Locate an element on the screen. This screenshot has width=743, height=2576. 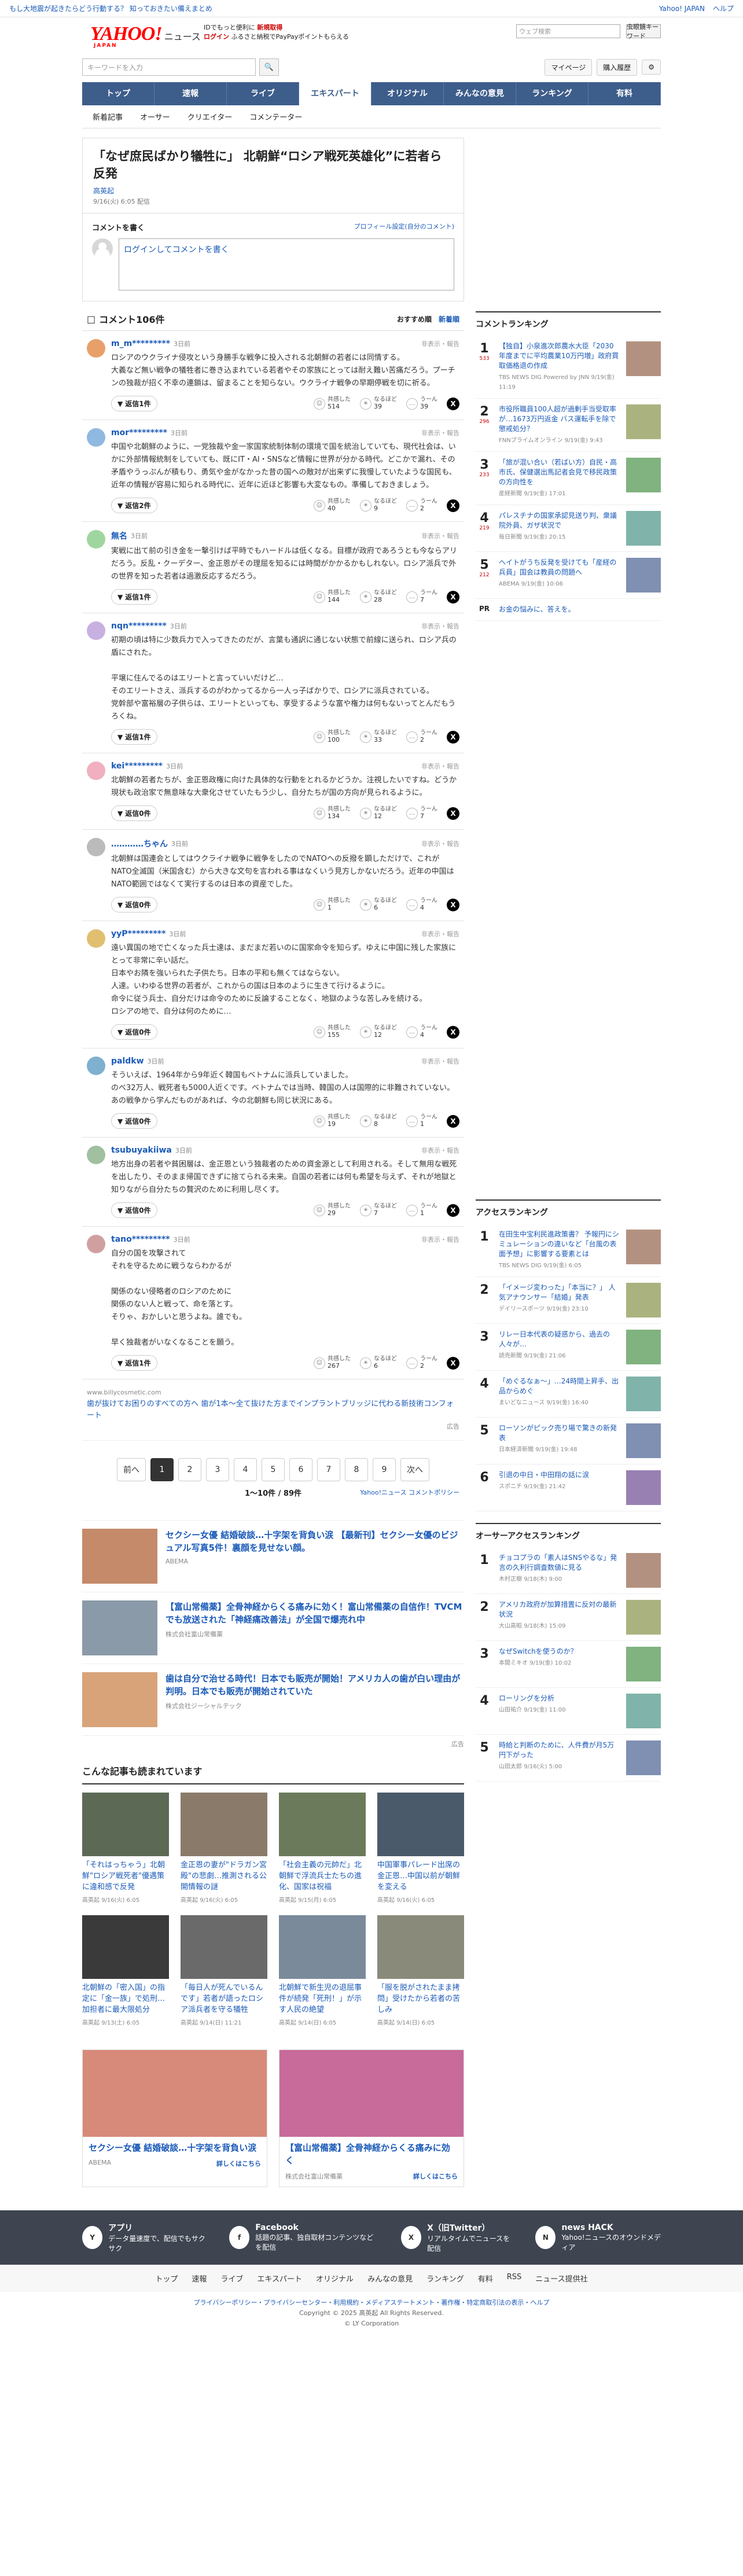
nav-expert: エキスパート is located at coordinates (335, 93).